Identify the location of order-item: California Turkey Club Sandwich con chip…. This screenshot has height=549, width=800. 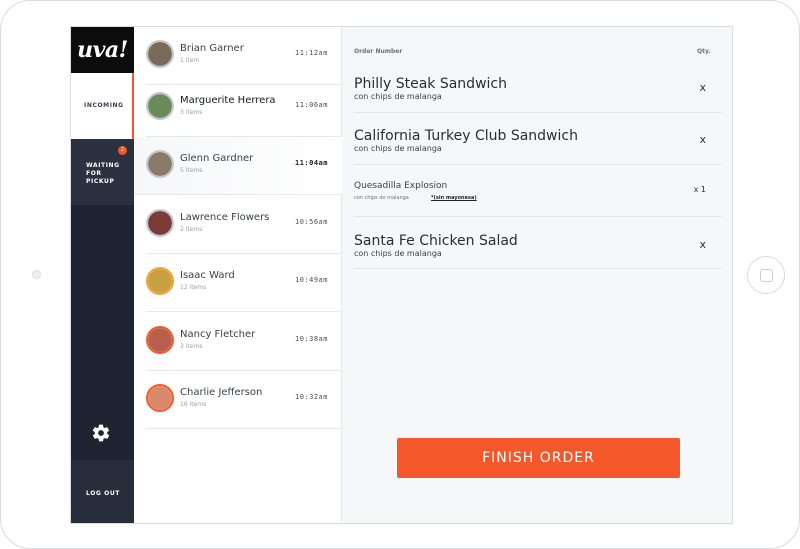
(538, 139).